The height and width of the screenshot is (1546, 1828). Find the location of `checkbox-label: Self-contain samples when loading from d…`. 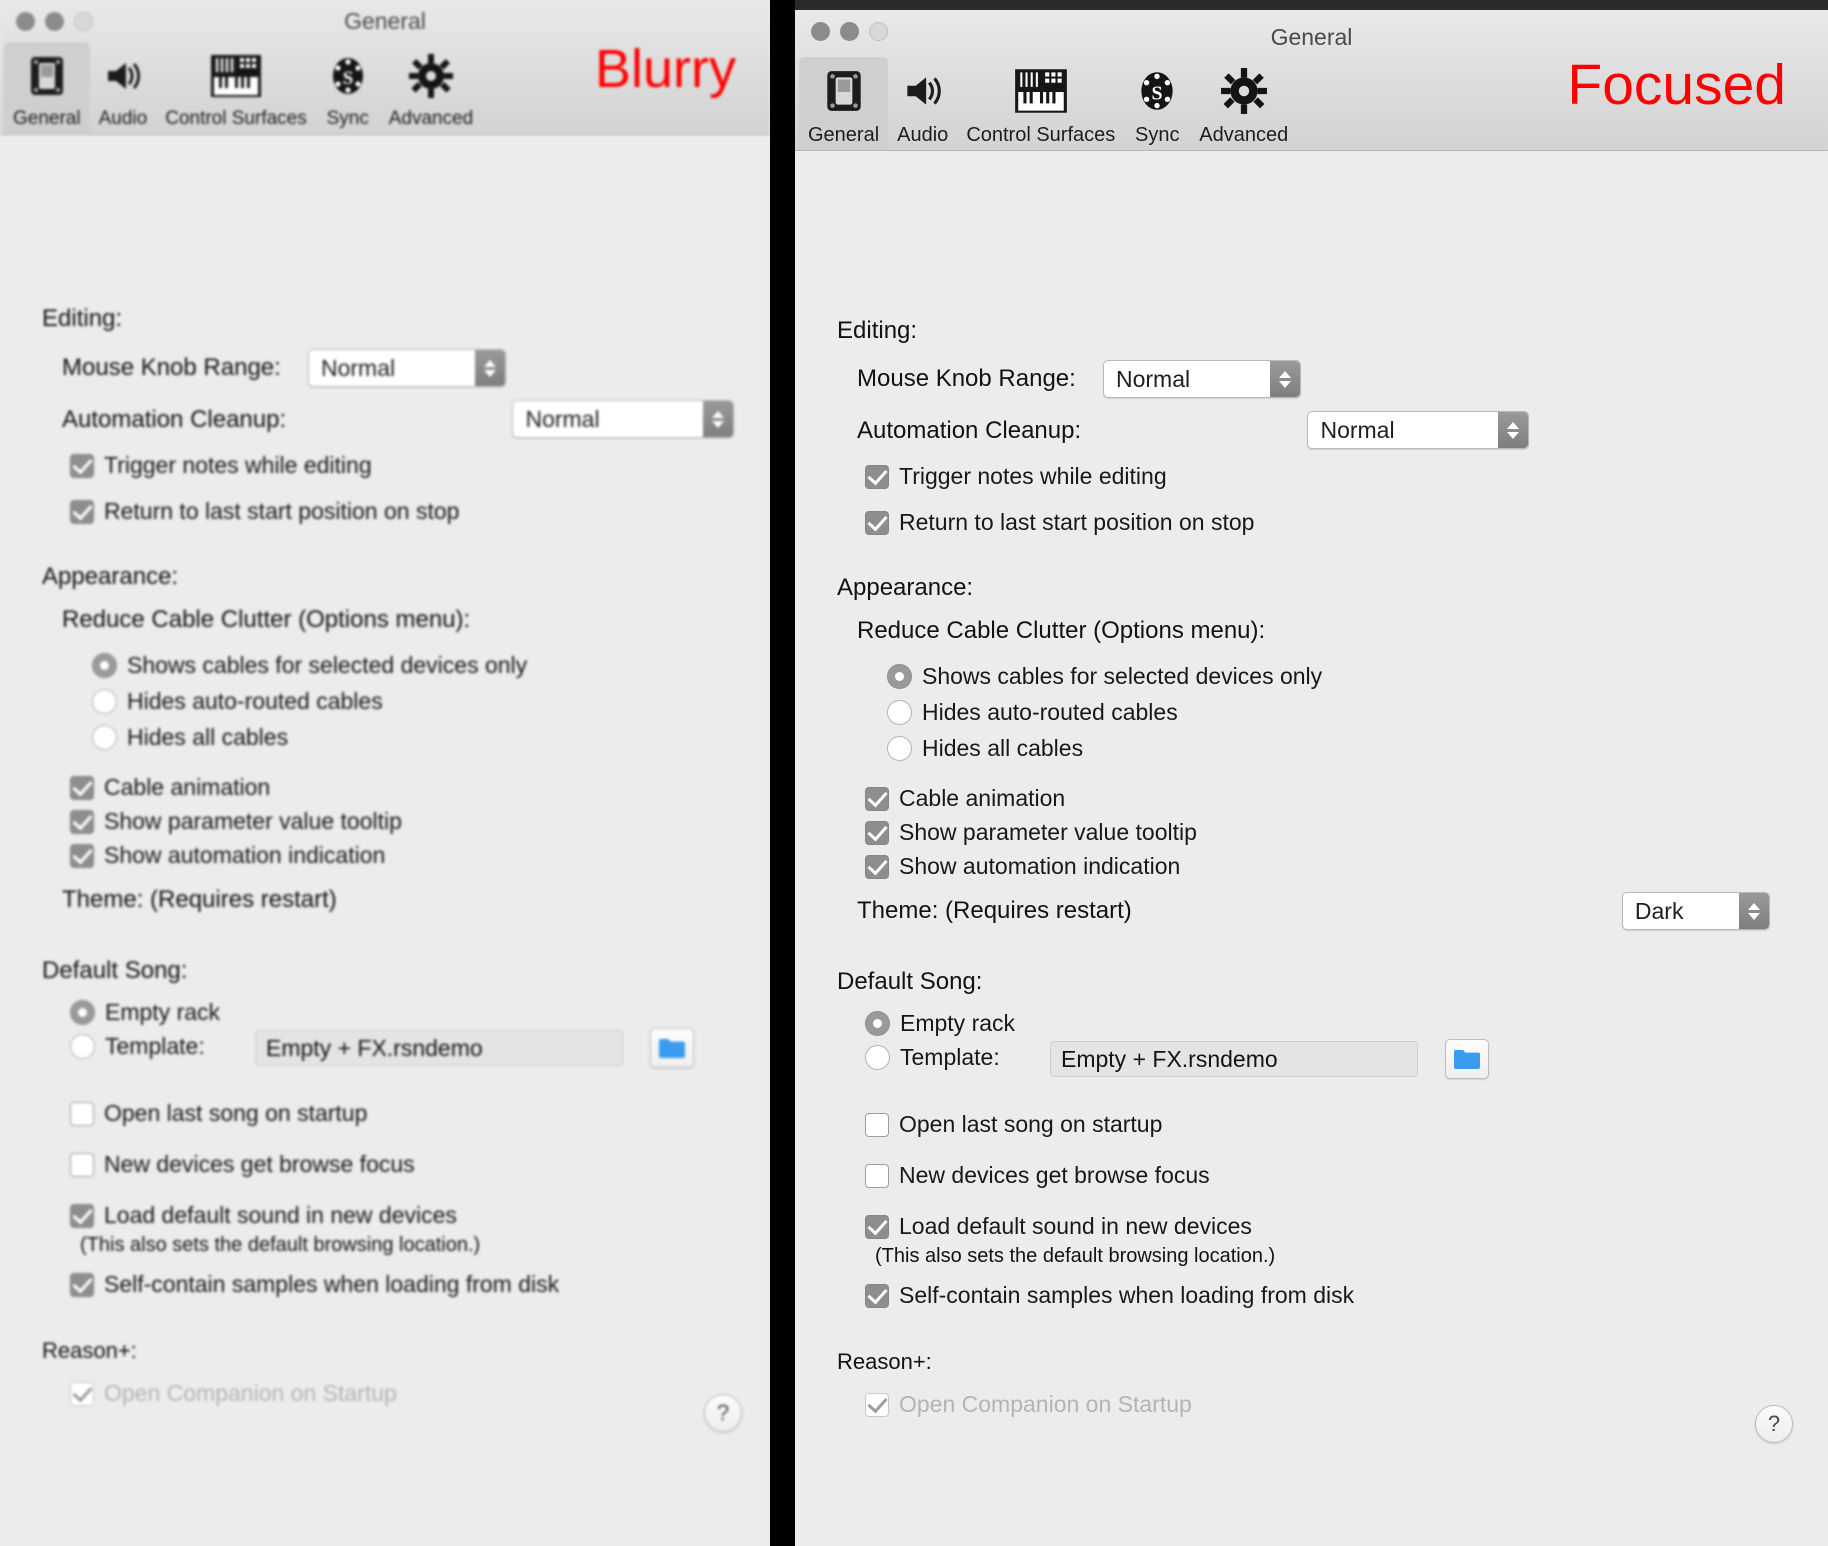

checkbox-label: Self-contain samples when loading from d… is located at coordinates (332, 1284).